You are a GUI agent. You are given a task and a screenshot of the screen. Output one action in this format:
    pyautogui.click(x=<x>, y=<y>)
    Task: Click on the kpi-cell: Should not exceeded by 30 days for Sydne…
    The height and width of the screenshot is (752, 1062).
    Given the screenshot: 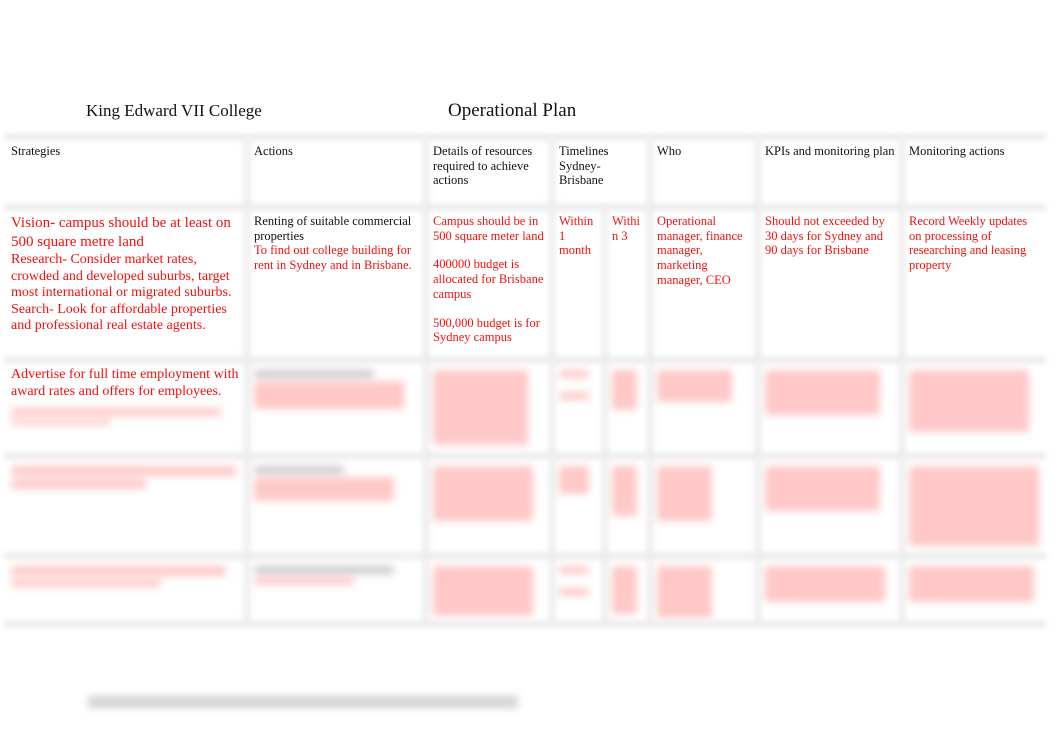 What is the action you would take?
    pyautogui.click(x=830, y=283)
    